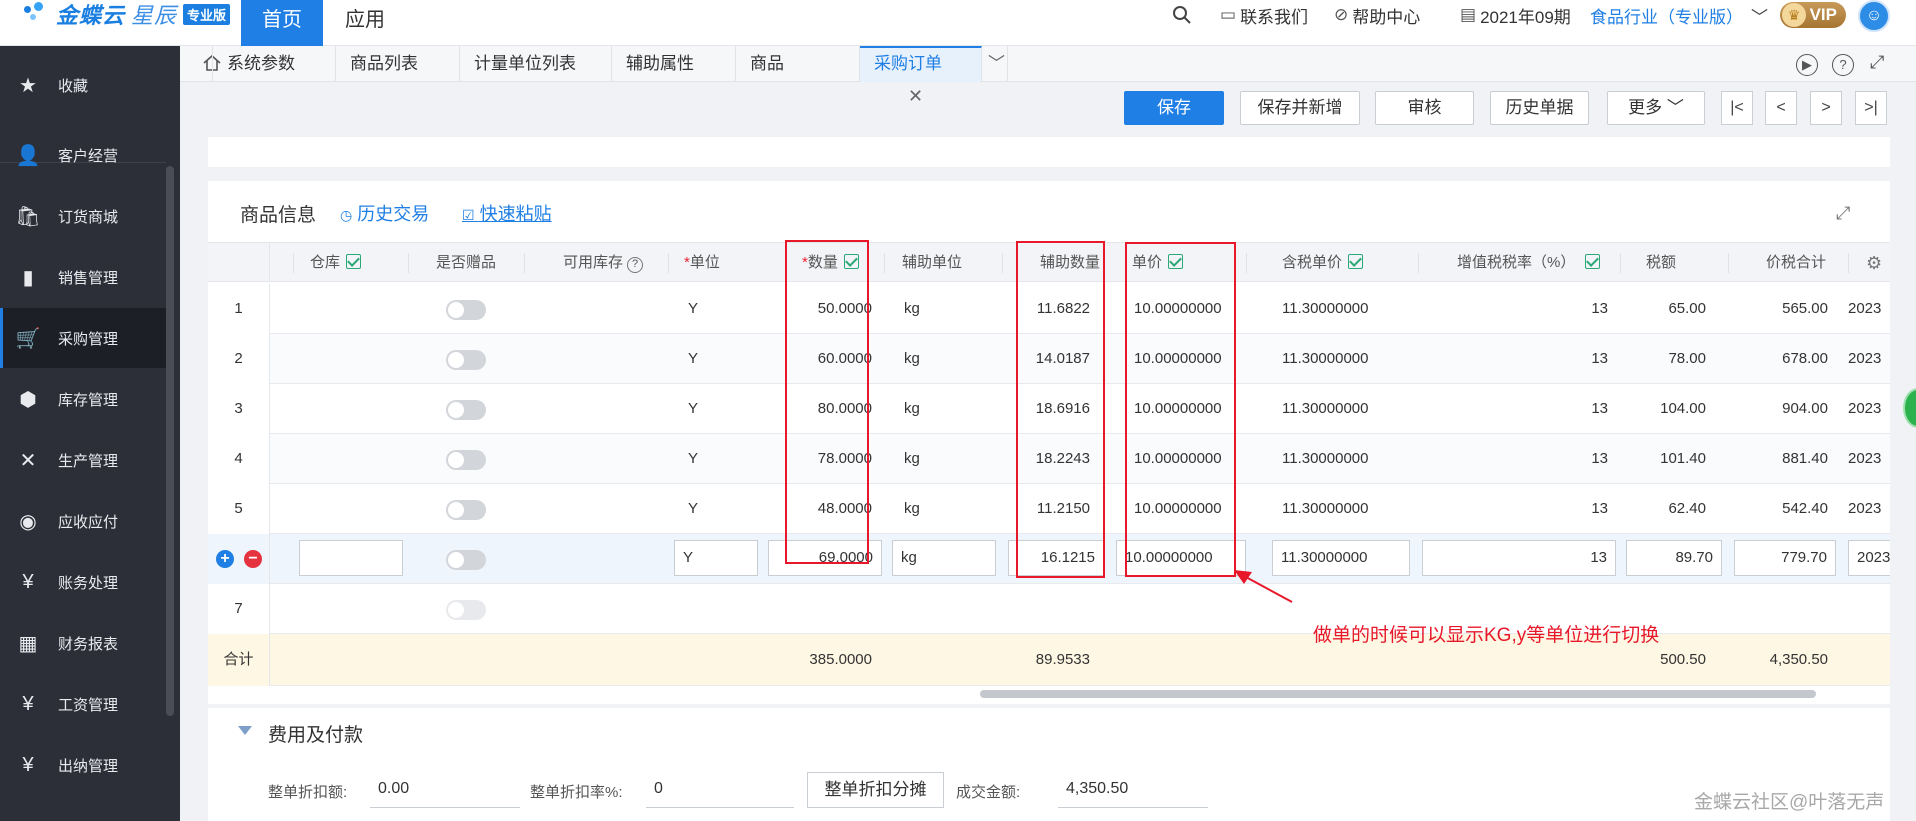 This screenshot has height=821, width=1916. I want to click on nav-home: 首页, so click(282, 23).